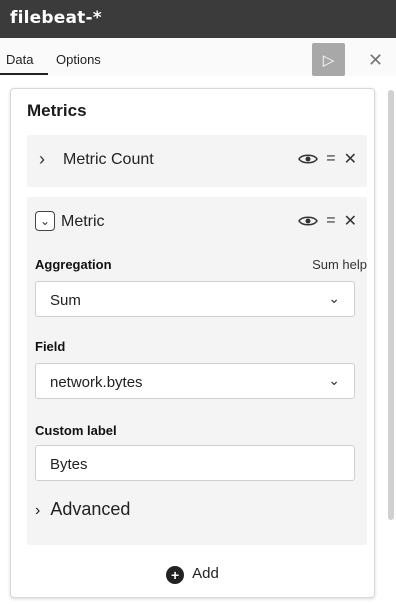 Image resolution: width=396 pixels, height=604 pixels. I want to click on metric-header: ⌄ Metric = ✕, so click(197, 223).